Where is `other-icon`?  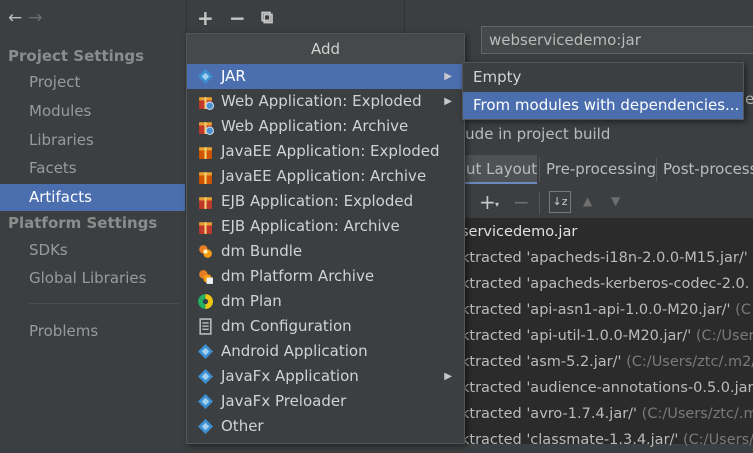
other-icon is located at coordinates (205, 426).